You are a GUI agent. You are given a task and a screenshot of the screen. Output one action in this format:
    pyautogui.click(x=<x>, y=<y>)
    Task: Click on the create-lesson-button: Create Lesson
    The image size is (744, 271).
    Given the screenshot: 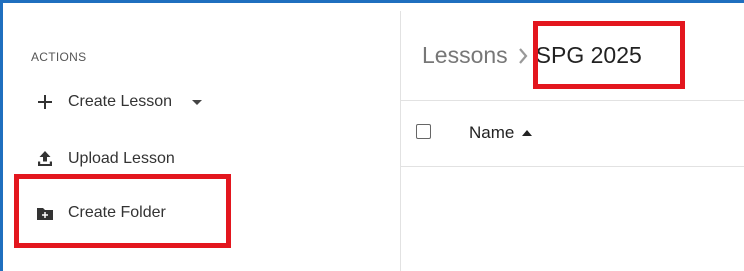 What is the action you would take?
    pyautogui.click(x=119, y=102)
    